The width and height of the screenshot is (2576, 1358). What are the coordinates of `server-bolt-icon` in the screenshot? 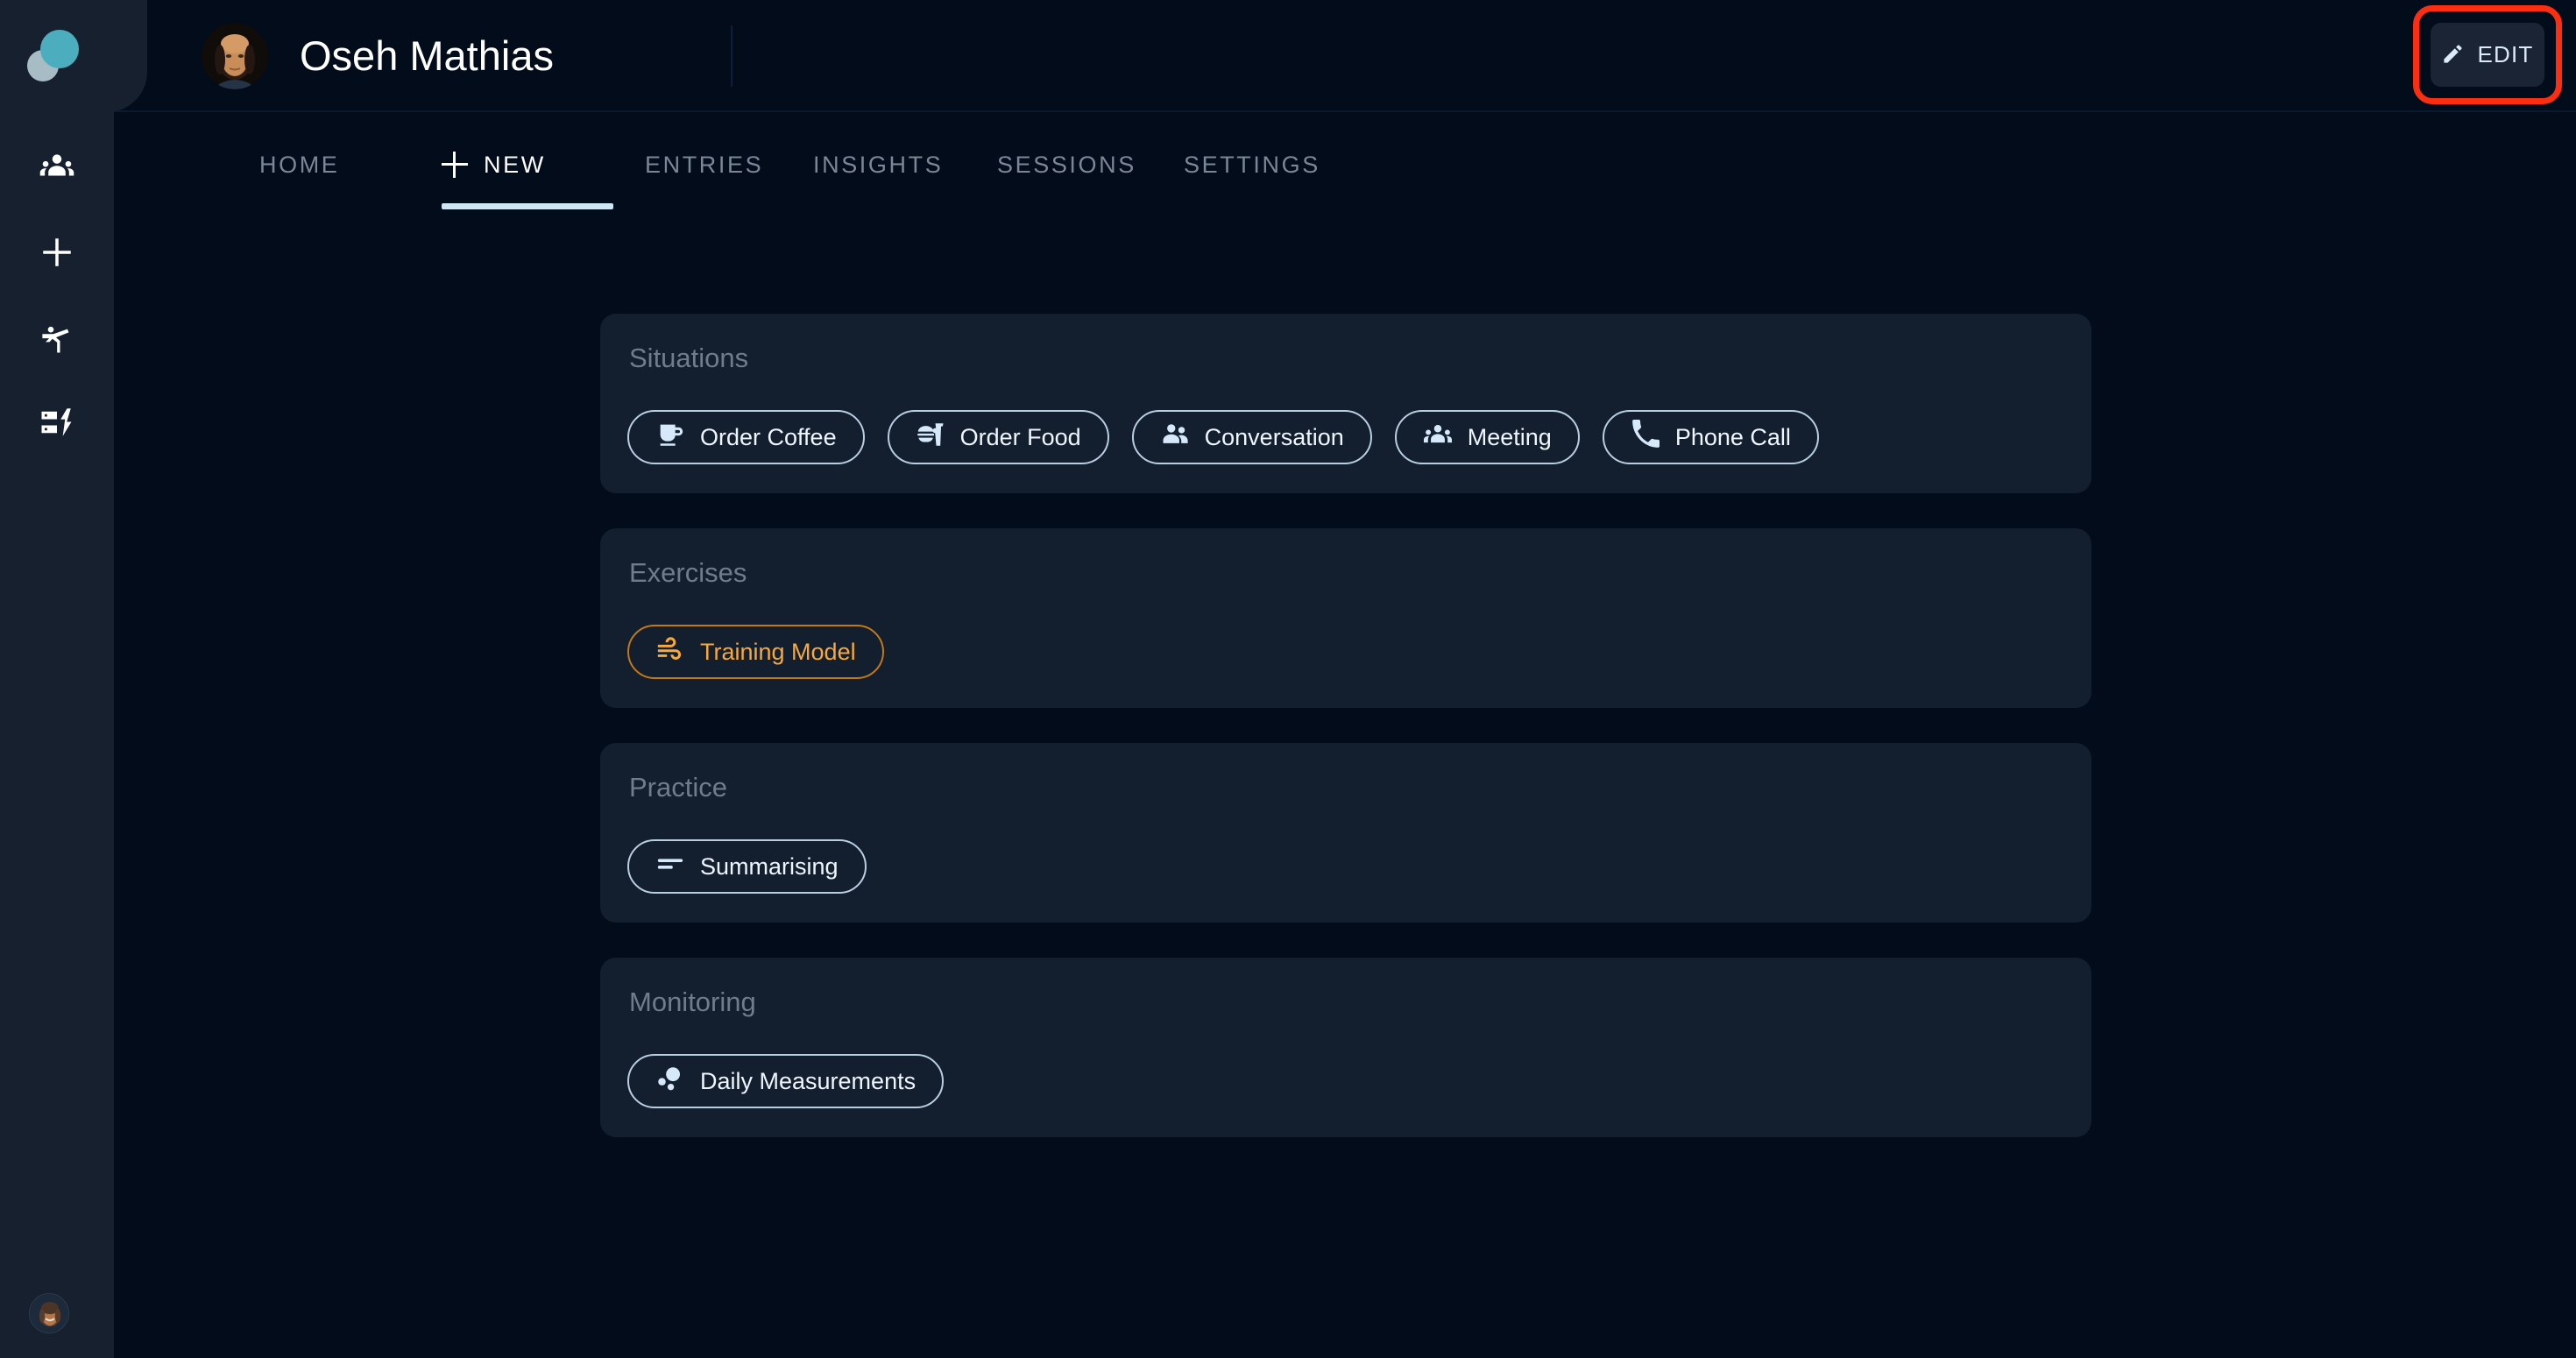 It's located at (57, 424).